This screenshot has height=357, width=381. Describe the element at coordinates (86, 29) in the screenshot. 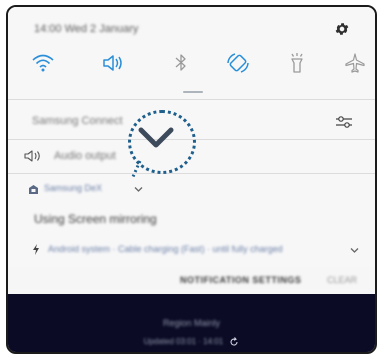

I see `time-date: 14:00 Wed 2 January` at that location.